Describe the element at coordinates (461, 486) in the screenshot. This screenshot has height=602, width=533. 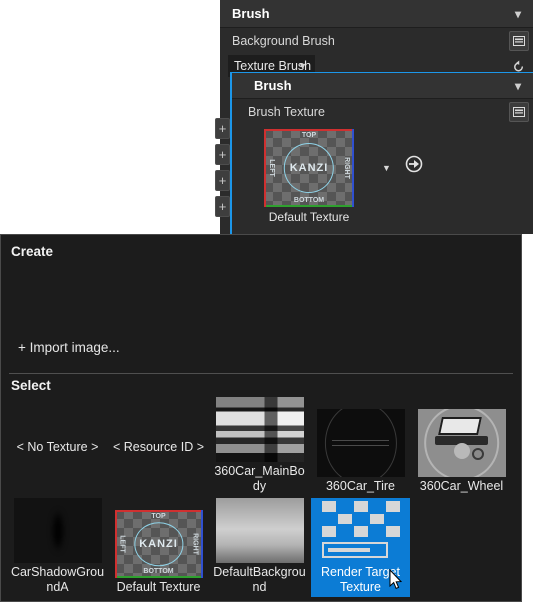
I see `texture-caption: 360Car_Wheel` at that location.